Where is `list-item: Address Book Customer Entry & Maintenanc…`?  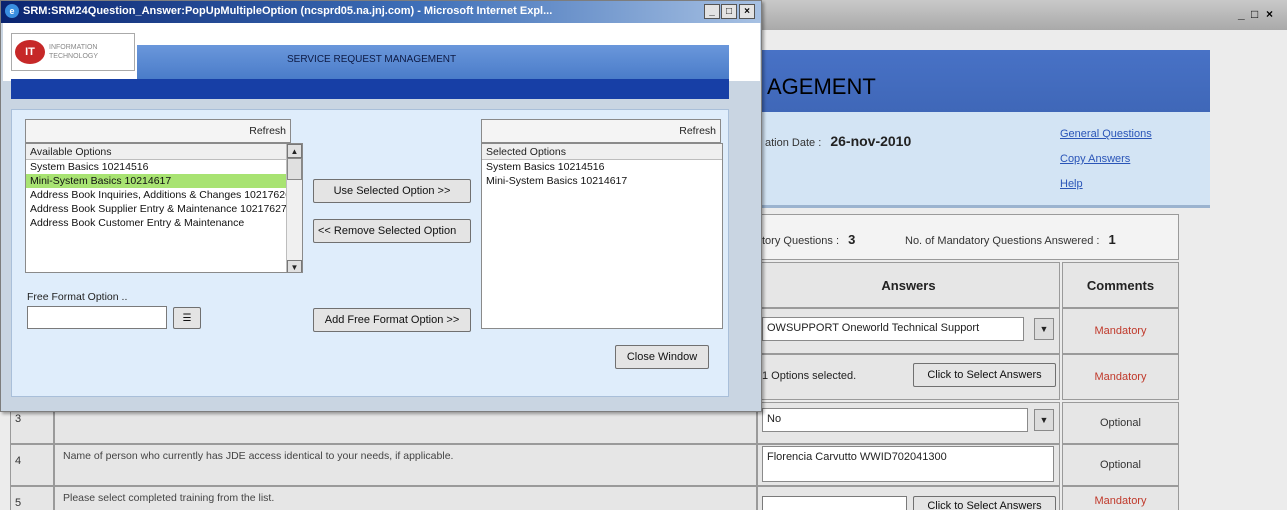
list-item: Address Book Customer Entry & Maintenanc… is located at coordinates (164, 223).